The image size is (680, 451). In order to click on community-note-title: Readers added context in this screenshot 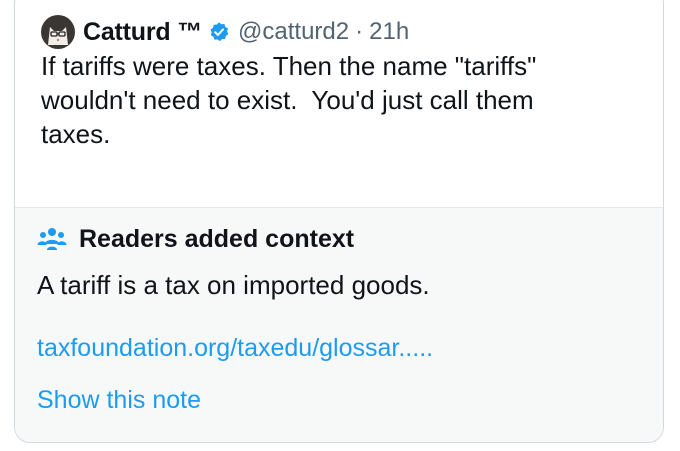, I will do `click(217, 238)`.